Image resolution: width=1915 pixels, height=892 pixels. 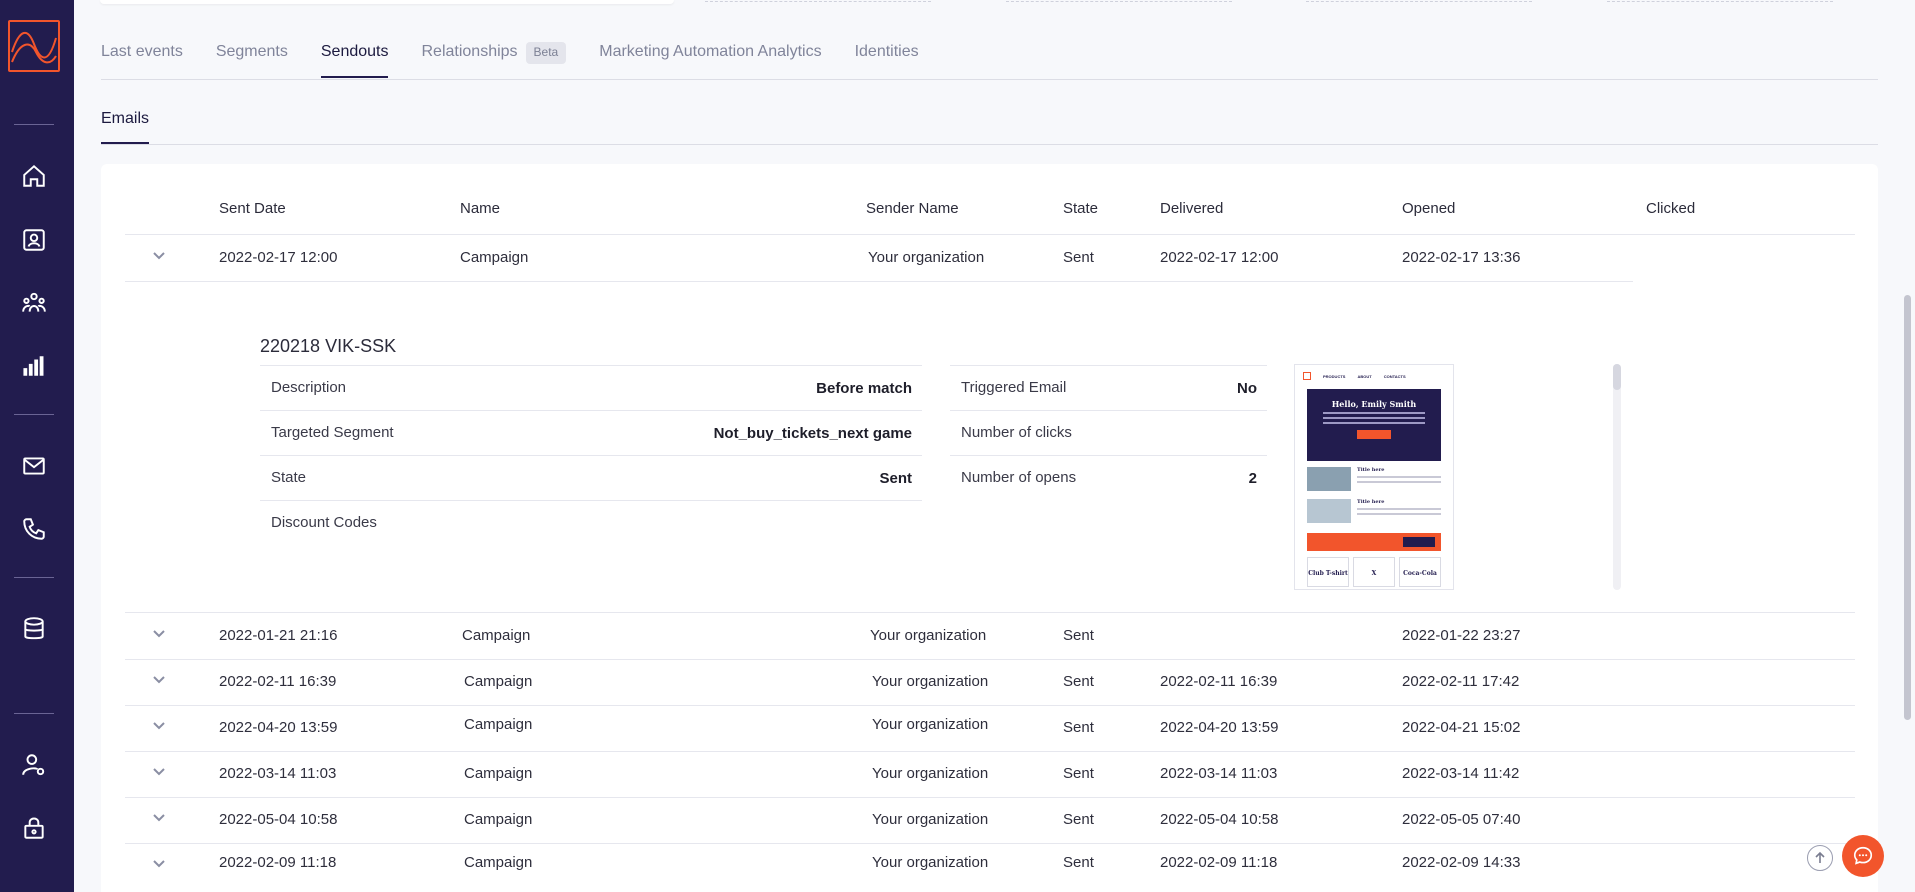 I want to click on preview-card: Club T-shirt, so click(x=1328, y=572).